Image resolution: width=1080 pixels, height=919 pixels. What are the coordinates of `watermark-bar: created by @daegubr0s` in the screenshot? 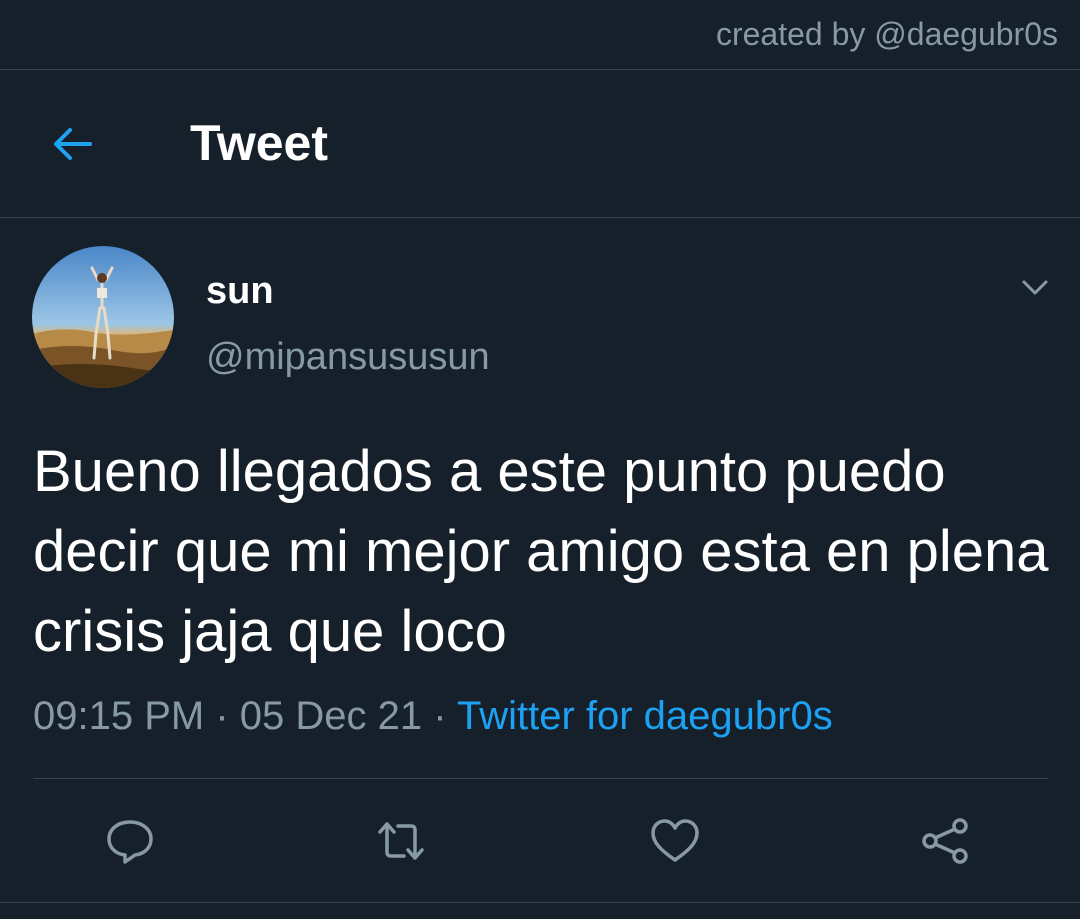 It's located at (540, 35).